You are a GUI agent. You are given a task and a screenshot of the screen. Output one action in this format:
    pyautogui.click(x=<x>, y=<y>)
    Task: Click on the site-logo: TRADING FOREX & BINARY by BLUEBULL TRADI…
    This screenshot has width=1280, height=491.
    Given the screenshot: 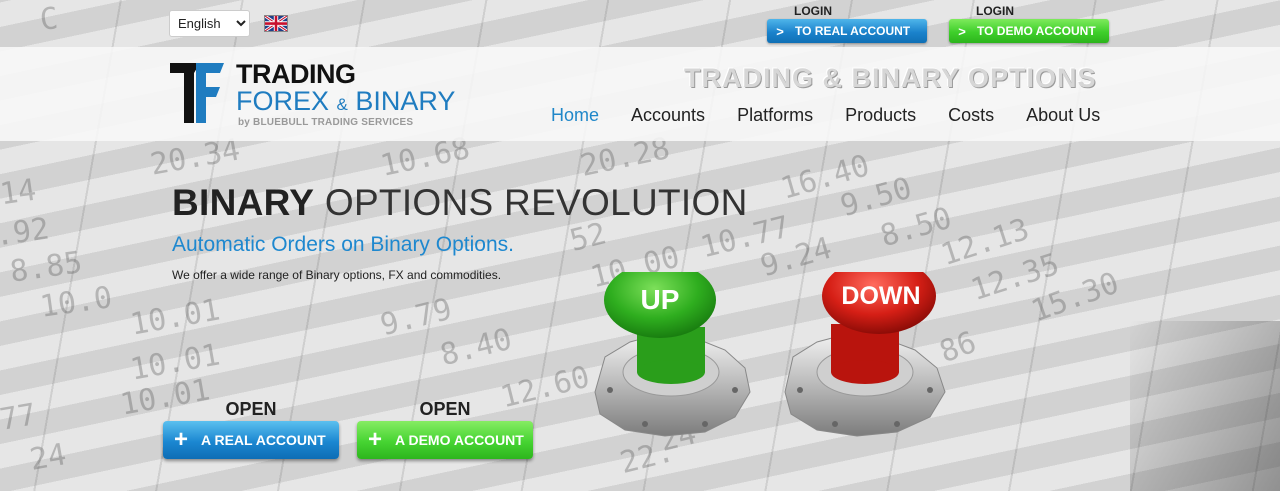 What is the action you would take?
    pyautogui.click(x=330, y=96)
    